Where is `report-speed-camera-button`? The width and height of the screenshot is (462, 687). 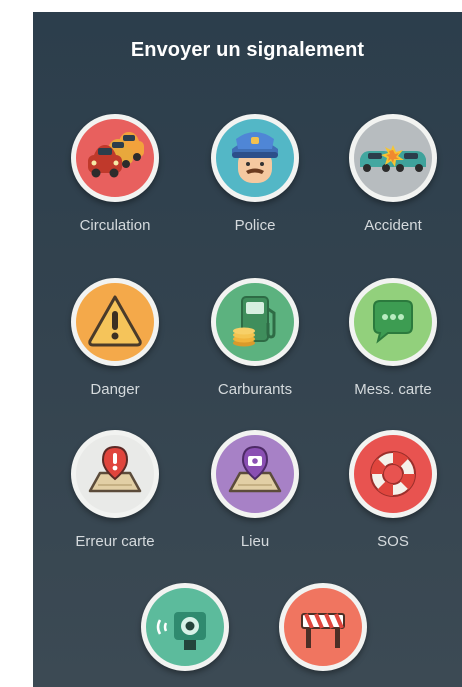 report-speed-camera-button is located at coordinates (185, 635).